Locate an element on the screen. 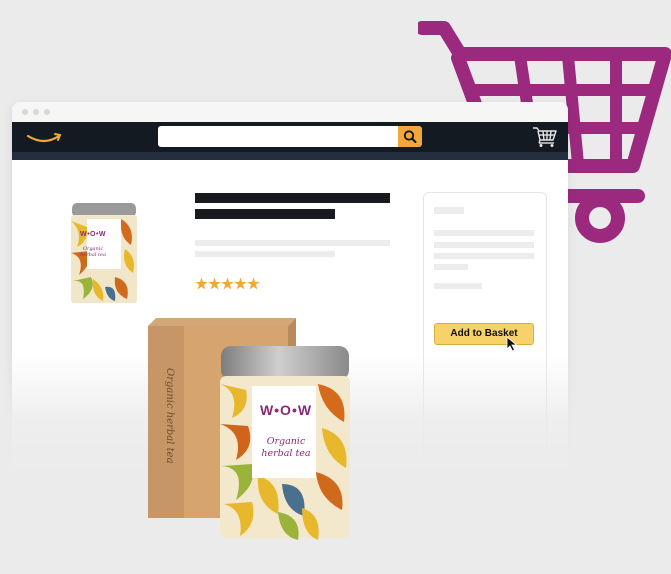  star-rating is located at coordinates (227, 283).